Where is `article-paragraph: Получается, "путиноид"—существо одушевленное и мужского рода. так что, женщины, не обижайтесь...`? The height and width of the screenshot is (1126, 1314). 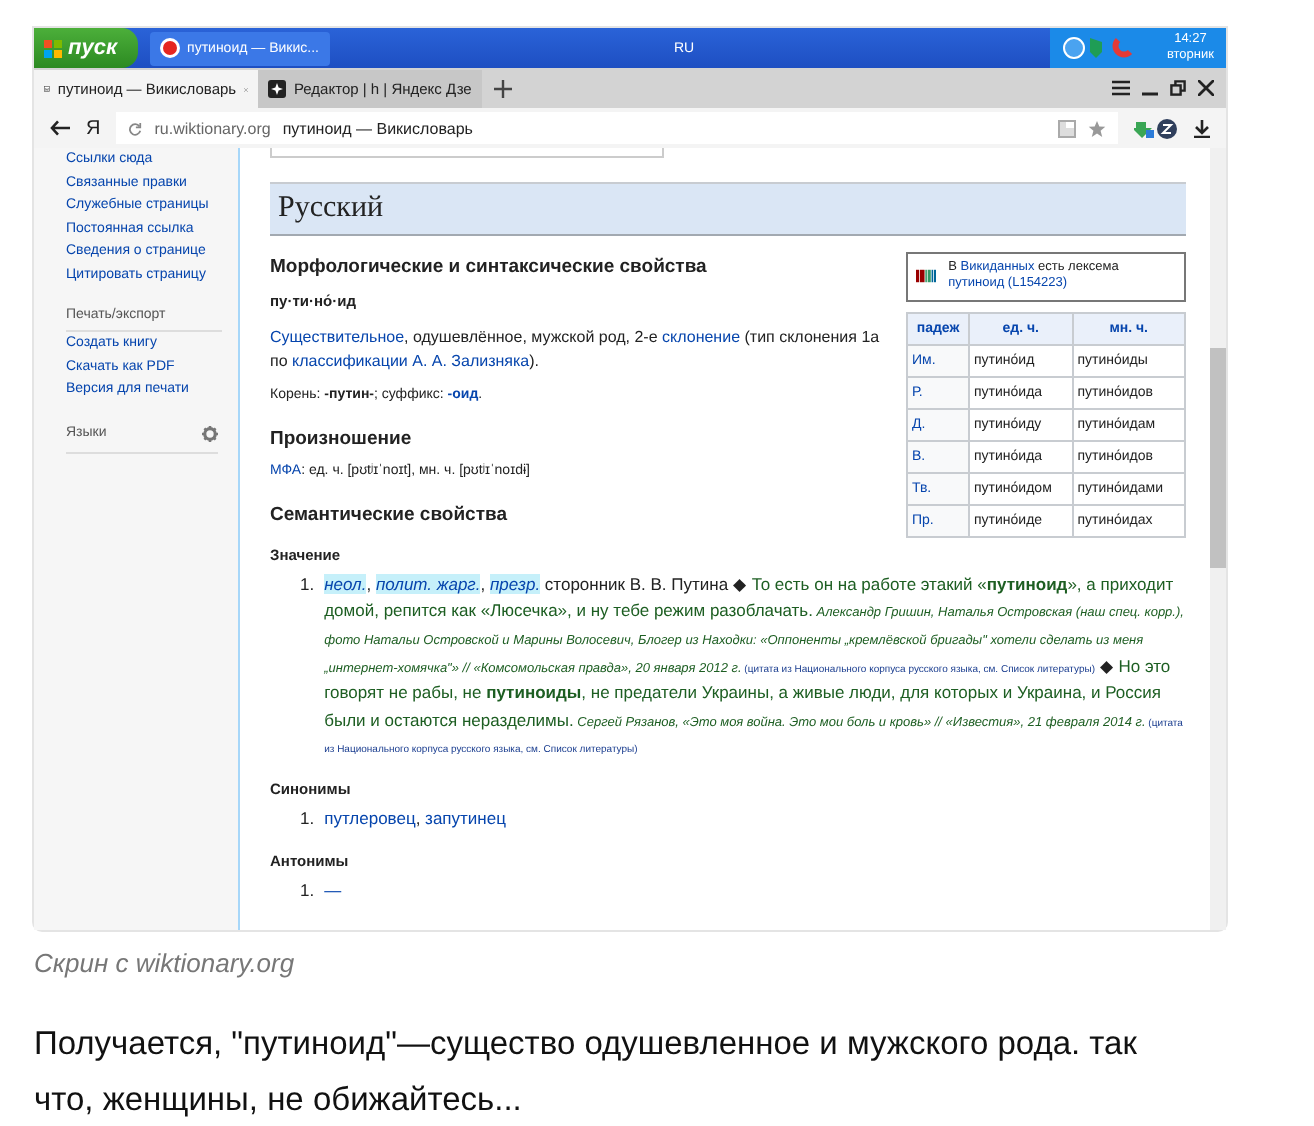 article-paragraph: Получается, "путиноид"—существо одушевленное и мужского рода. так что, женщины, не обижайтесь... is located at coordinates (586, 1073).